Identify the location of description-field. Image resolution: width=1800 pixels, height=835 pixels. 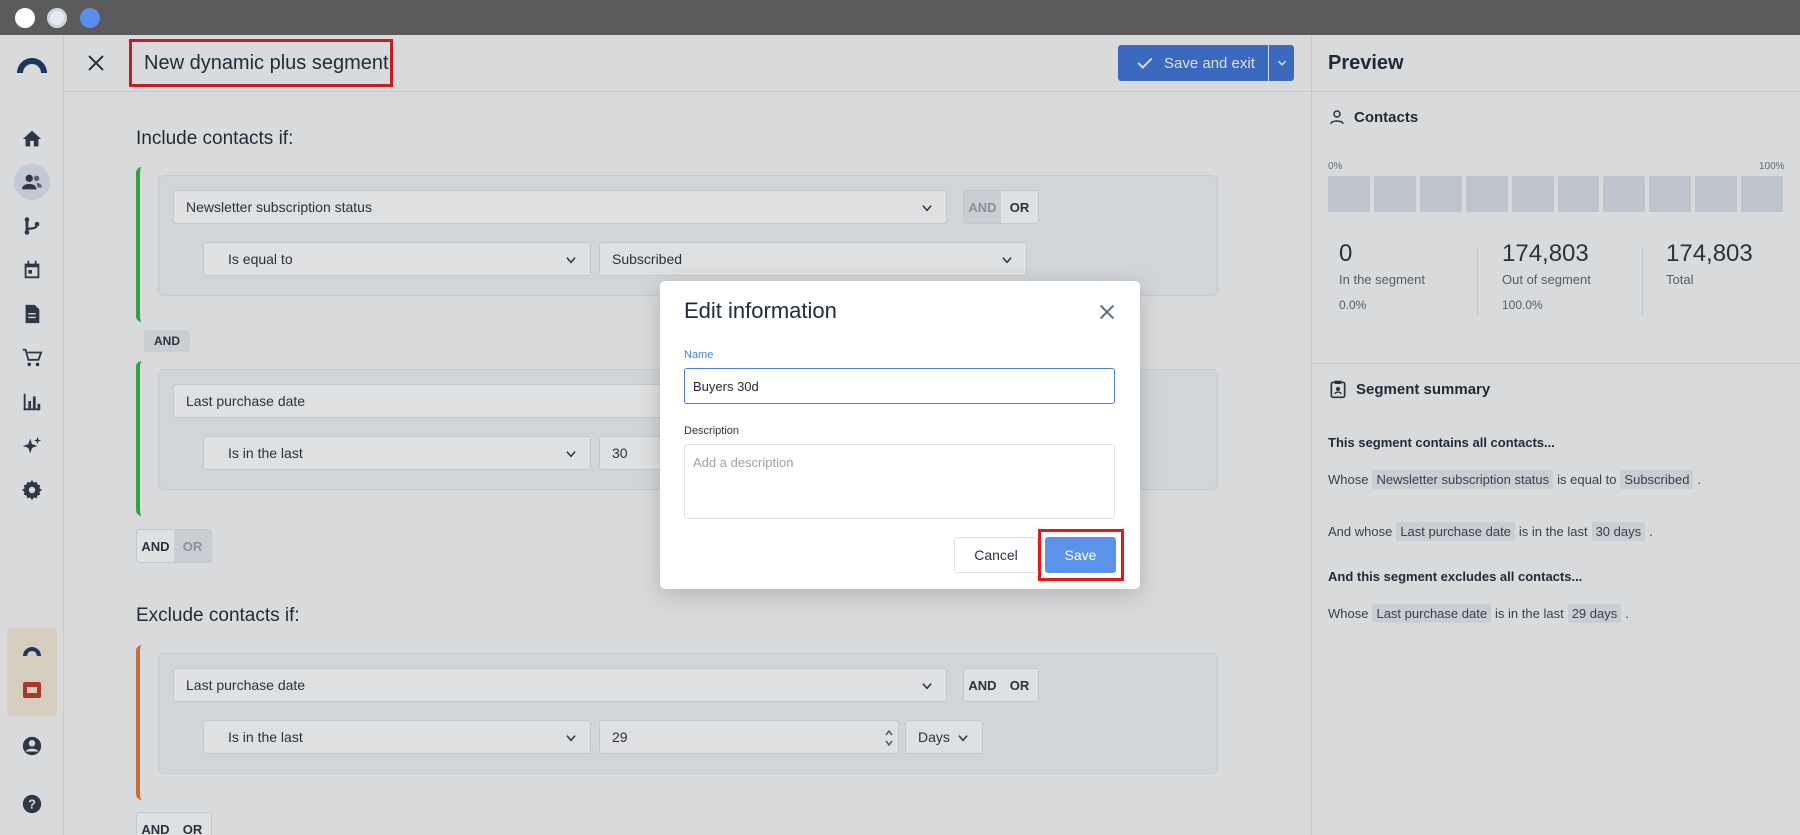
(899, 481).